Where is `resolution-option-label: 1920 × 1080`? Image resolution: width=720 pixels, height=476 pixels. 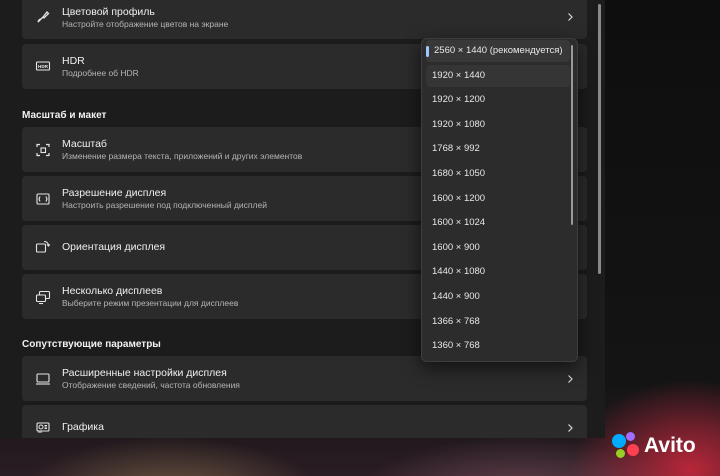
resolution-option-label: 1920 × 1080 is located at coordinates (459, 124).